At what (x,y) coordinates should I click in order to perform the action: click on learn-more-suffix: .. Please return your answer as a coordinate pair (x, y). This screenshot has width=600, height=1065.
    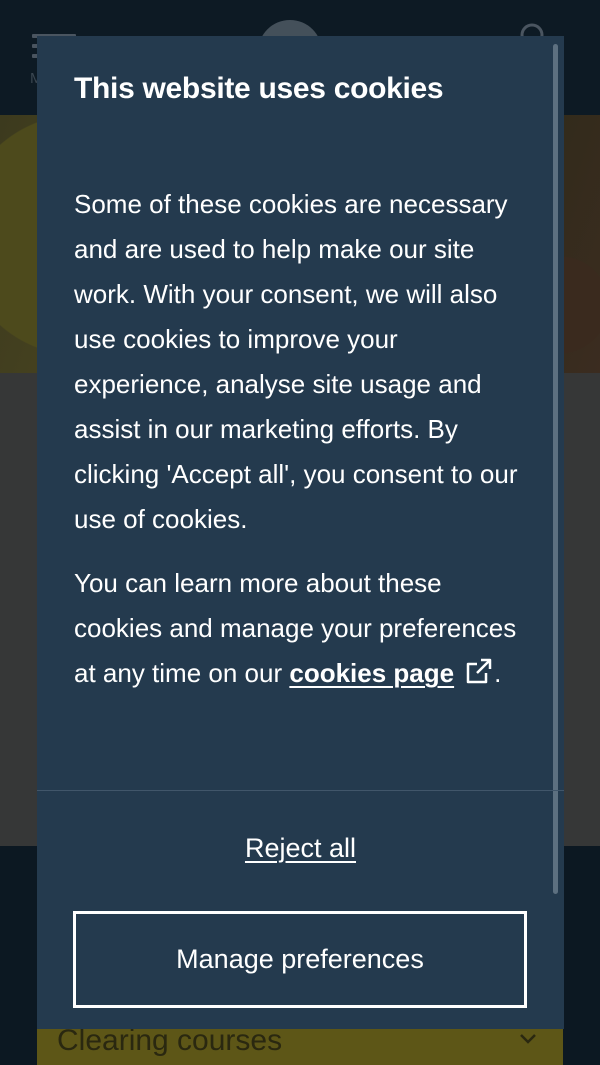
    Looking at the image, I should click on (498, 673).